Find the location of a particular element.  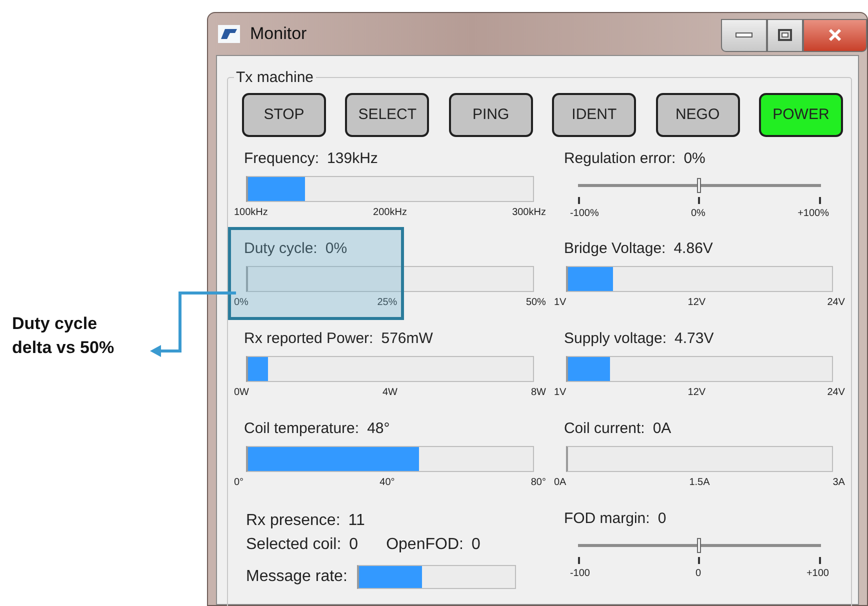

window-title: Monitor is located at coordinates (278, 34).